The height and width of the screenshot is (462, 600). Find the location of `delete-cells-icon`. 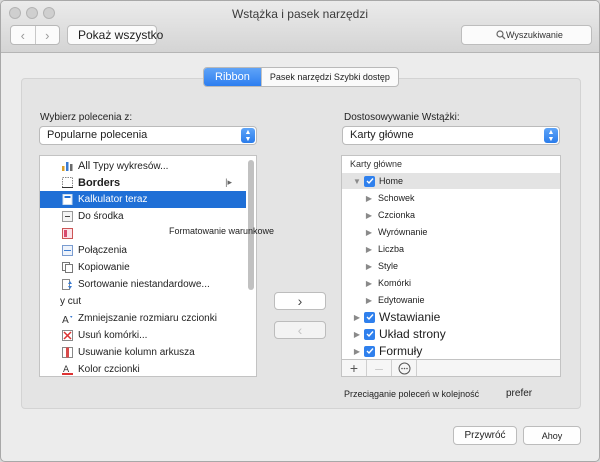

delete-cells-icon is located at coordinates (67, 335).